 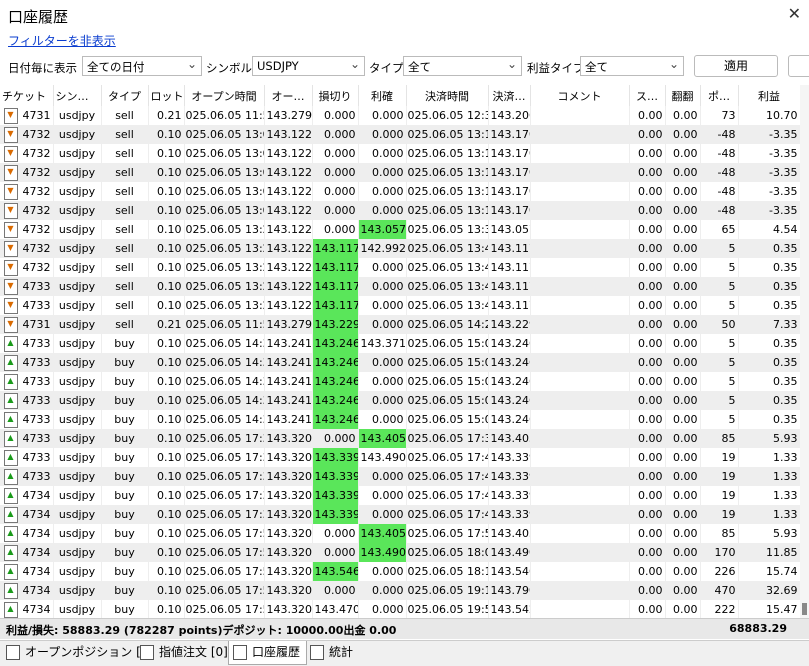 I want to click on type-filter-select: 全て ⌄, so click(x=462, y=66).